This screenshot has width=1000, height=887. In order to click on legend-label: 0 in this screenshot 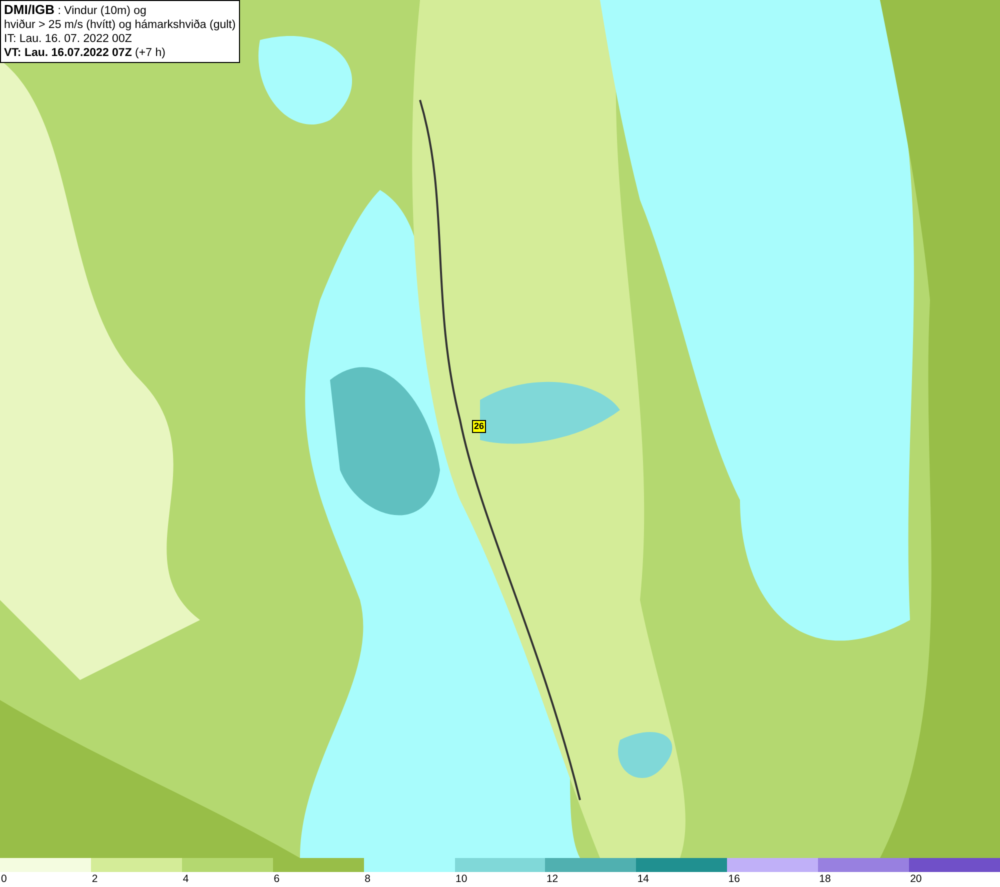, I will do `click(3, 879)`.